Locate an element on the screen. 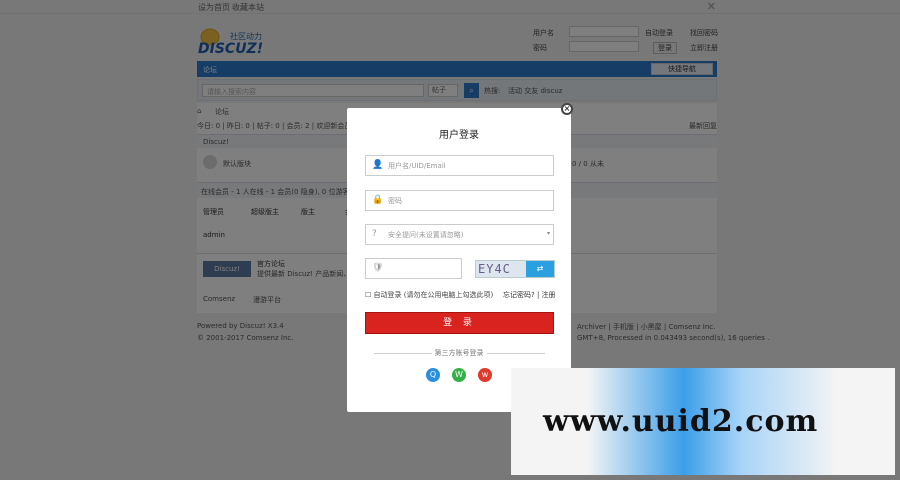 Image resolution: width=900 pixels, height=480 pixels. password-field: 🔒 密码 is located at coordinates (459, 200).